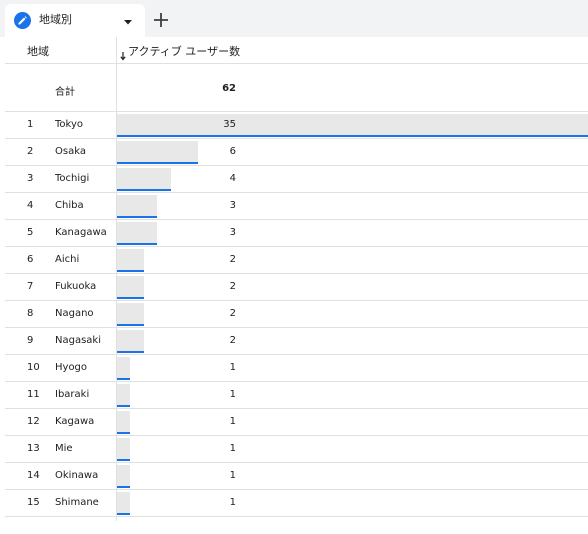  Describe the element at coordinates (161, 20) in the screenshot. I see `add-tab-icon` at that location.